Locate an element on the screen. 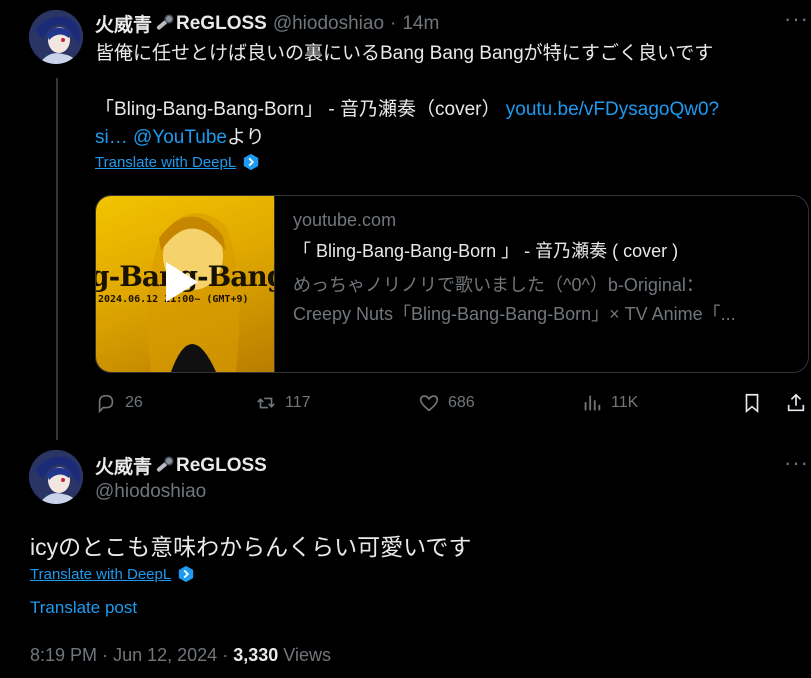  bookmark-button is located at coordinates (752, 403).